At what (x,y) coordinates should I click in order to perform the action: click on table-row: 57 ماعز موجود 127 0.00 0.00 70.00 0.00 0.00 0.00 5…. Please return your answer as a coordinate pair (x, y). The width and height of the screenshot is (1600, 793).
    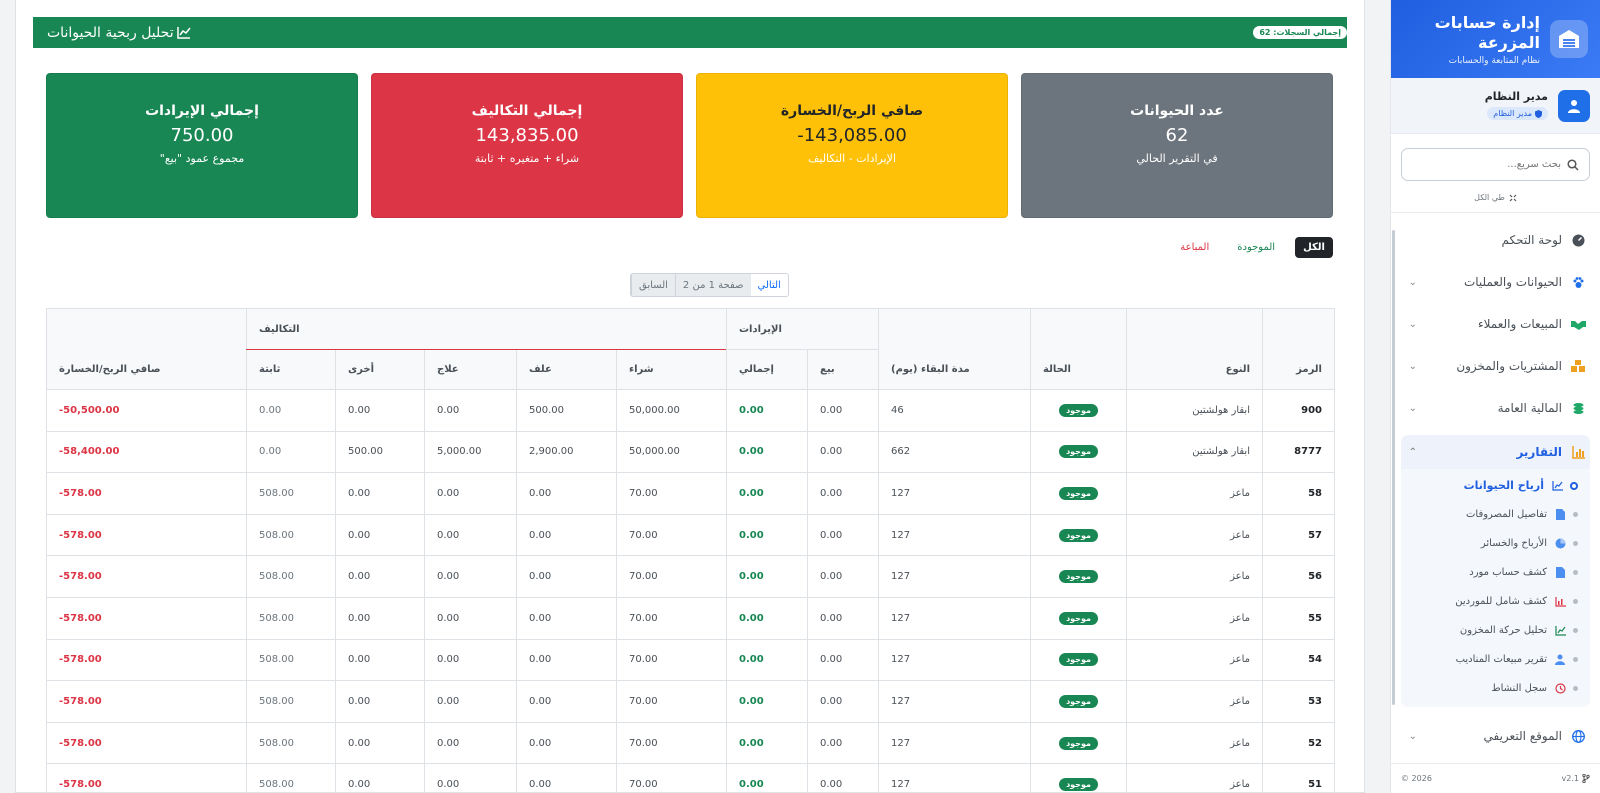
    Looking at the image, I should click on (690, 535).